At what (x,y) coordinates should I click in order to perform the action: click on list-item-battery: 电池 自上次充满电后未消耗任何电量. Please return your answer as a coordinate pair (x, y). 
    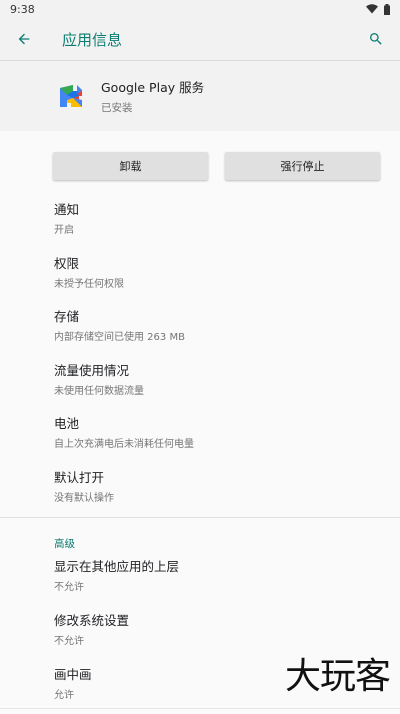
    Looking at the image, I should click on (227, 429).